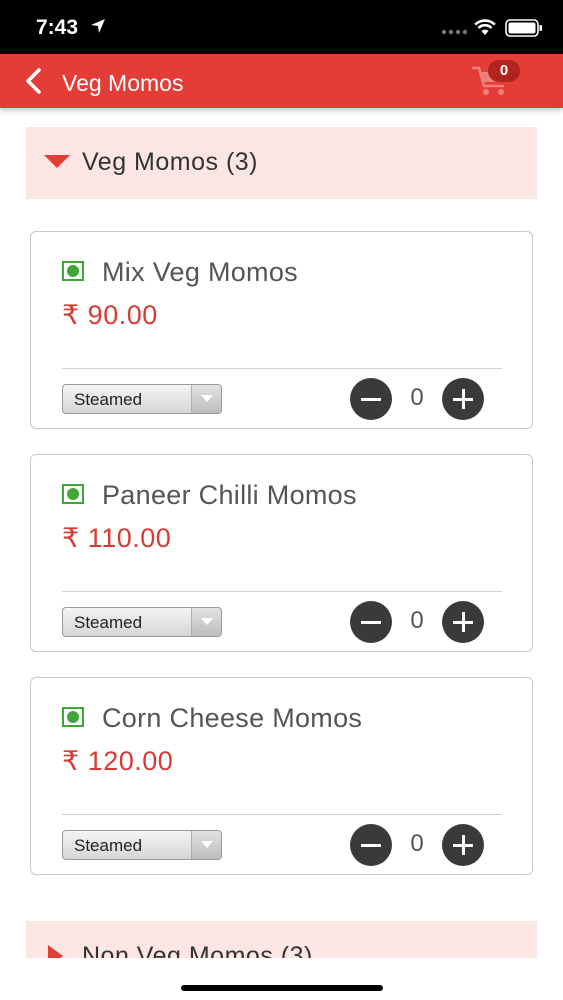 The width and height of the screenshot is (563, 1000). I want to click on battery-icon, so click(523, 28).